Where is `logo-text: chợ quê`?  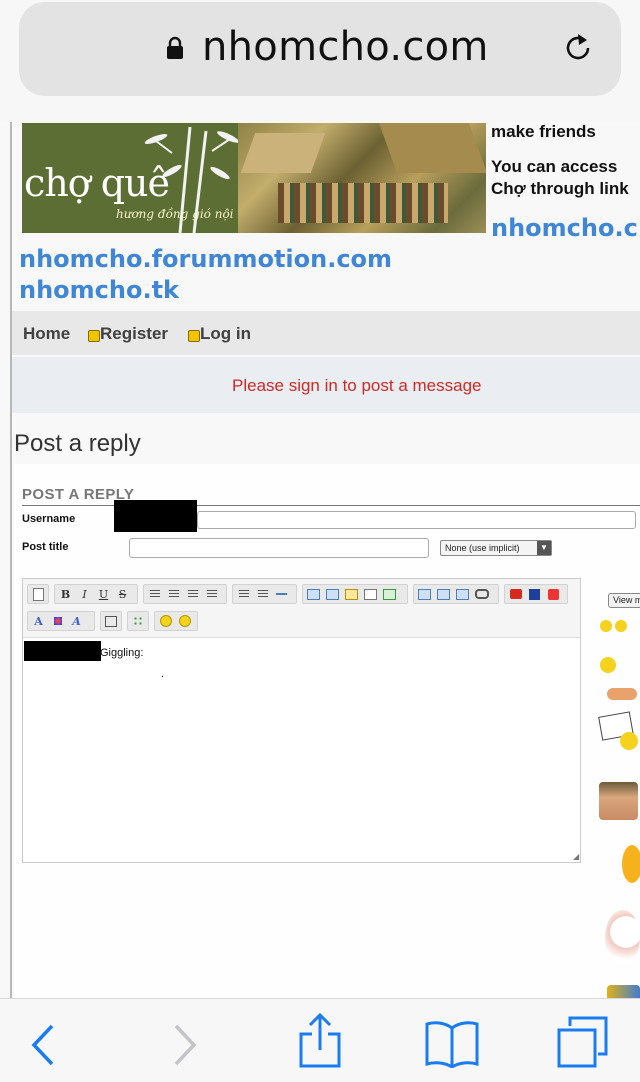
logo-text: chợ quê is located at coordinates (97, 183).